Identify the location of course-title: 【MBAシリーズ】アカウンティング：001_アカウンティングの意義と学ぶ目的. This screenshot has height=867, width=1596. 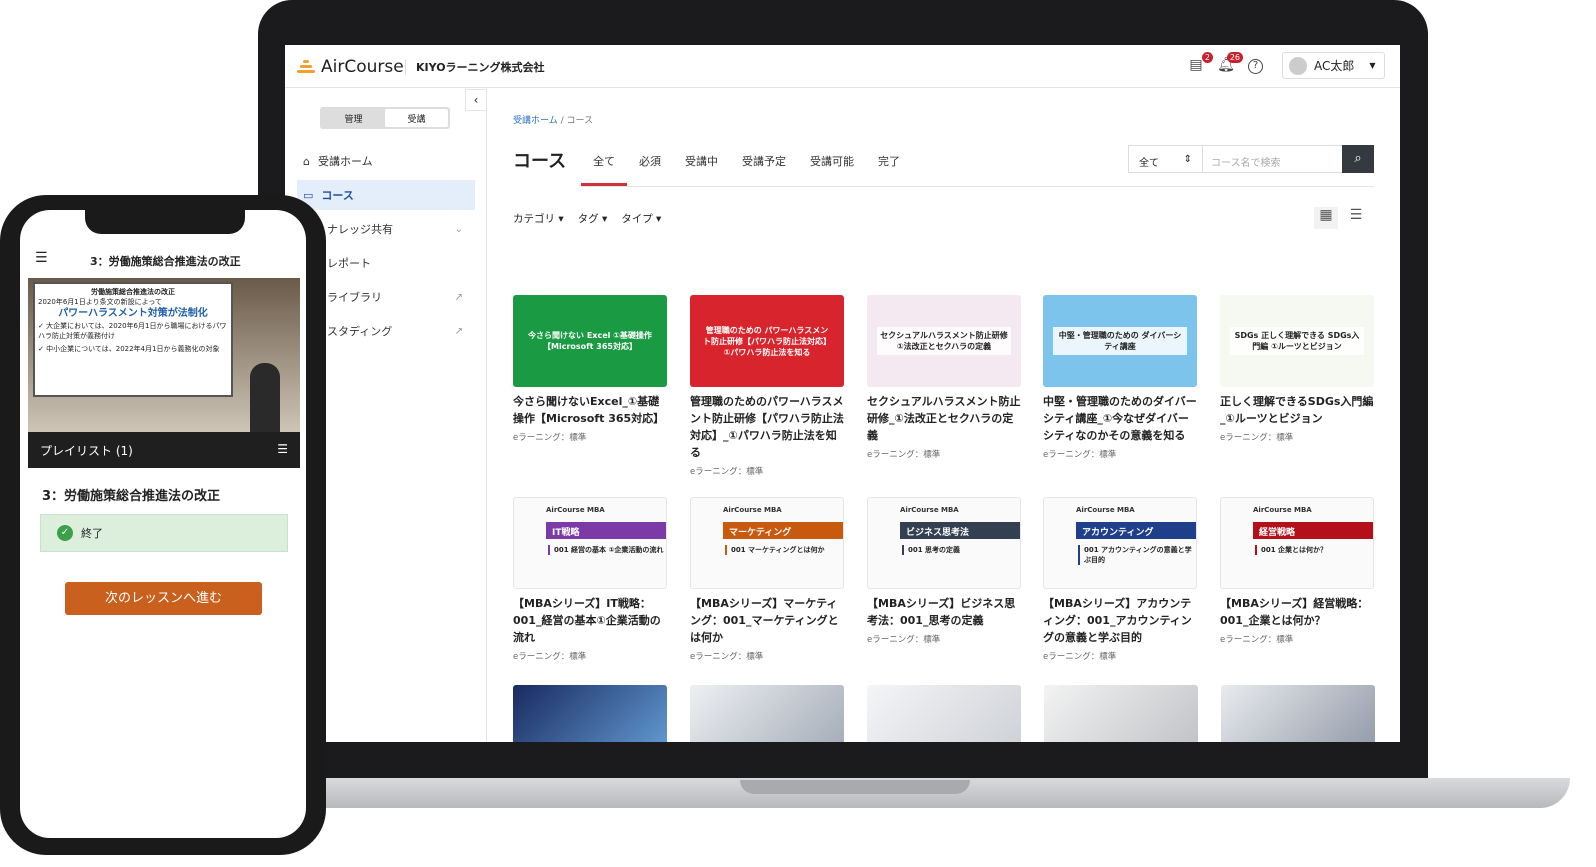
(1120, 620).